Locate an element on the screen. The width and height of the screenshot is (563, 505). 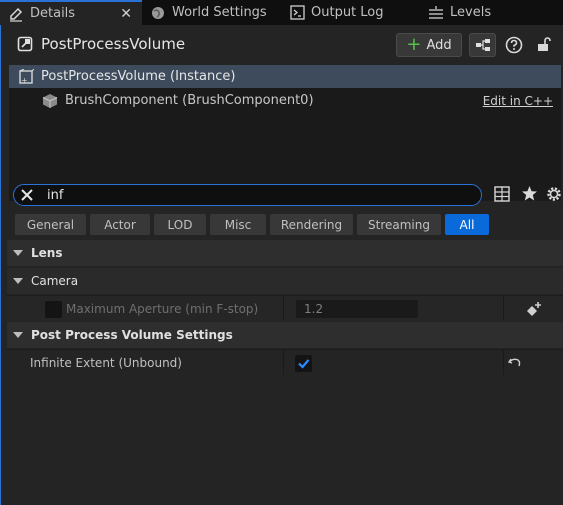
plus-icon: + is located at coordinates (414, 44).